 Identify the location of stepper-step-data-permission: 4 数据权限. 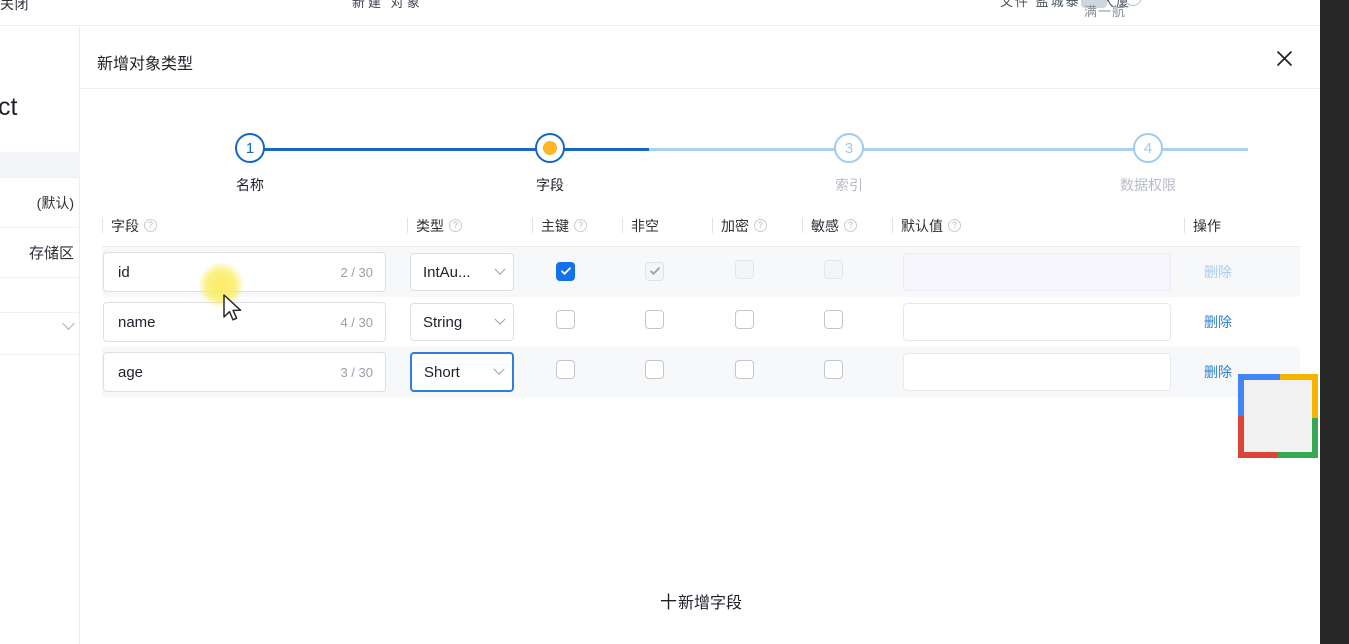
(1148, 164).